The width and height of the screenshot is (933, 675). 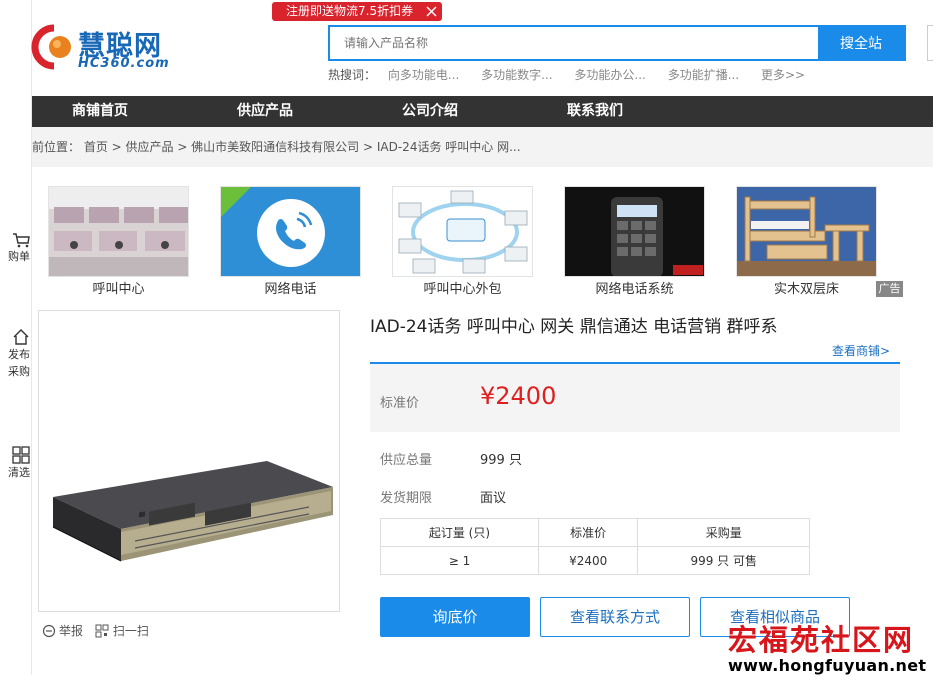 I want to click on search-button: 搜全站, so click(x=861, y=43).